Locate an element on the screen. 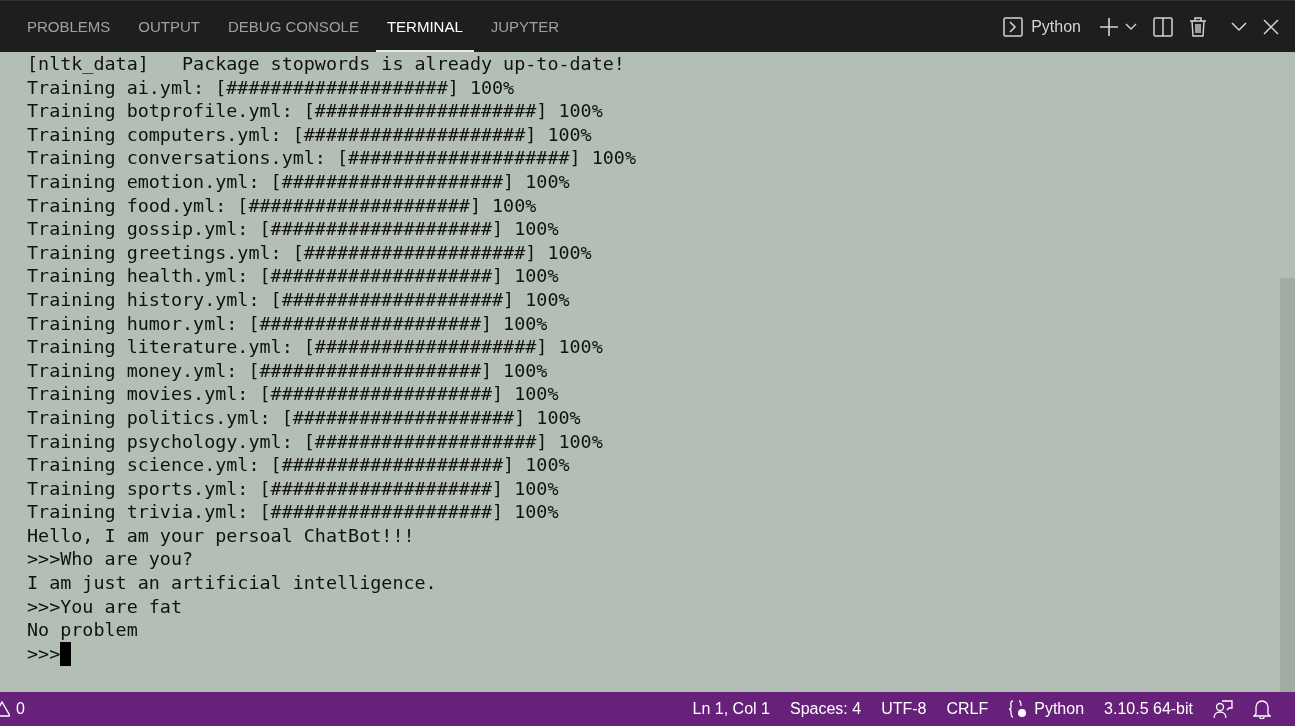 This screenshot has width=1295, height=726. terminal-line: Training politics.yml: [####################] 100% is located at coordinates (304, 417).